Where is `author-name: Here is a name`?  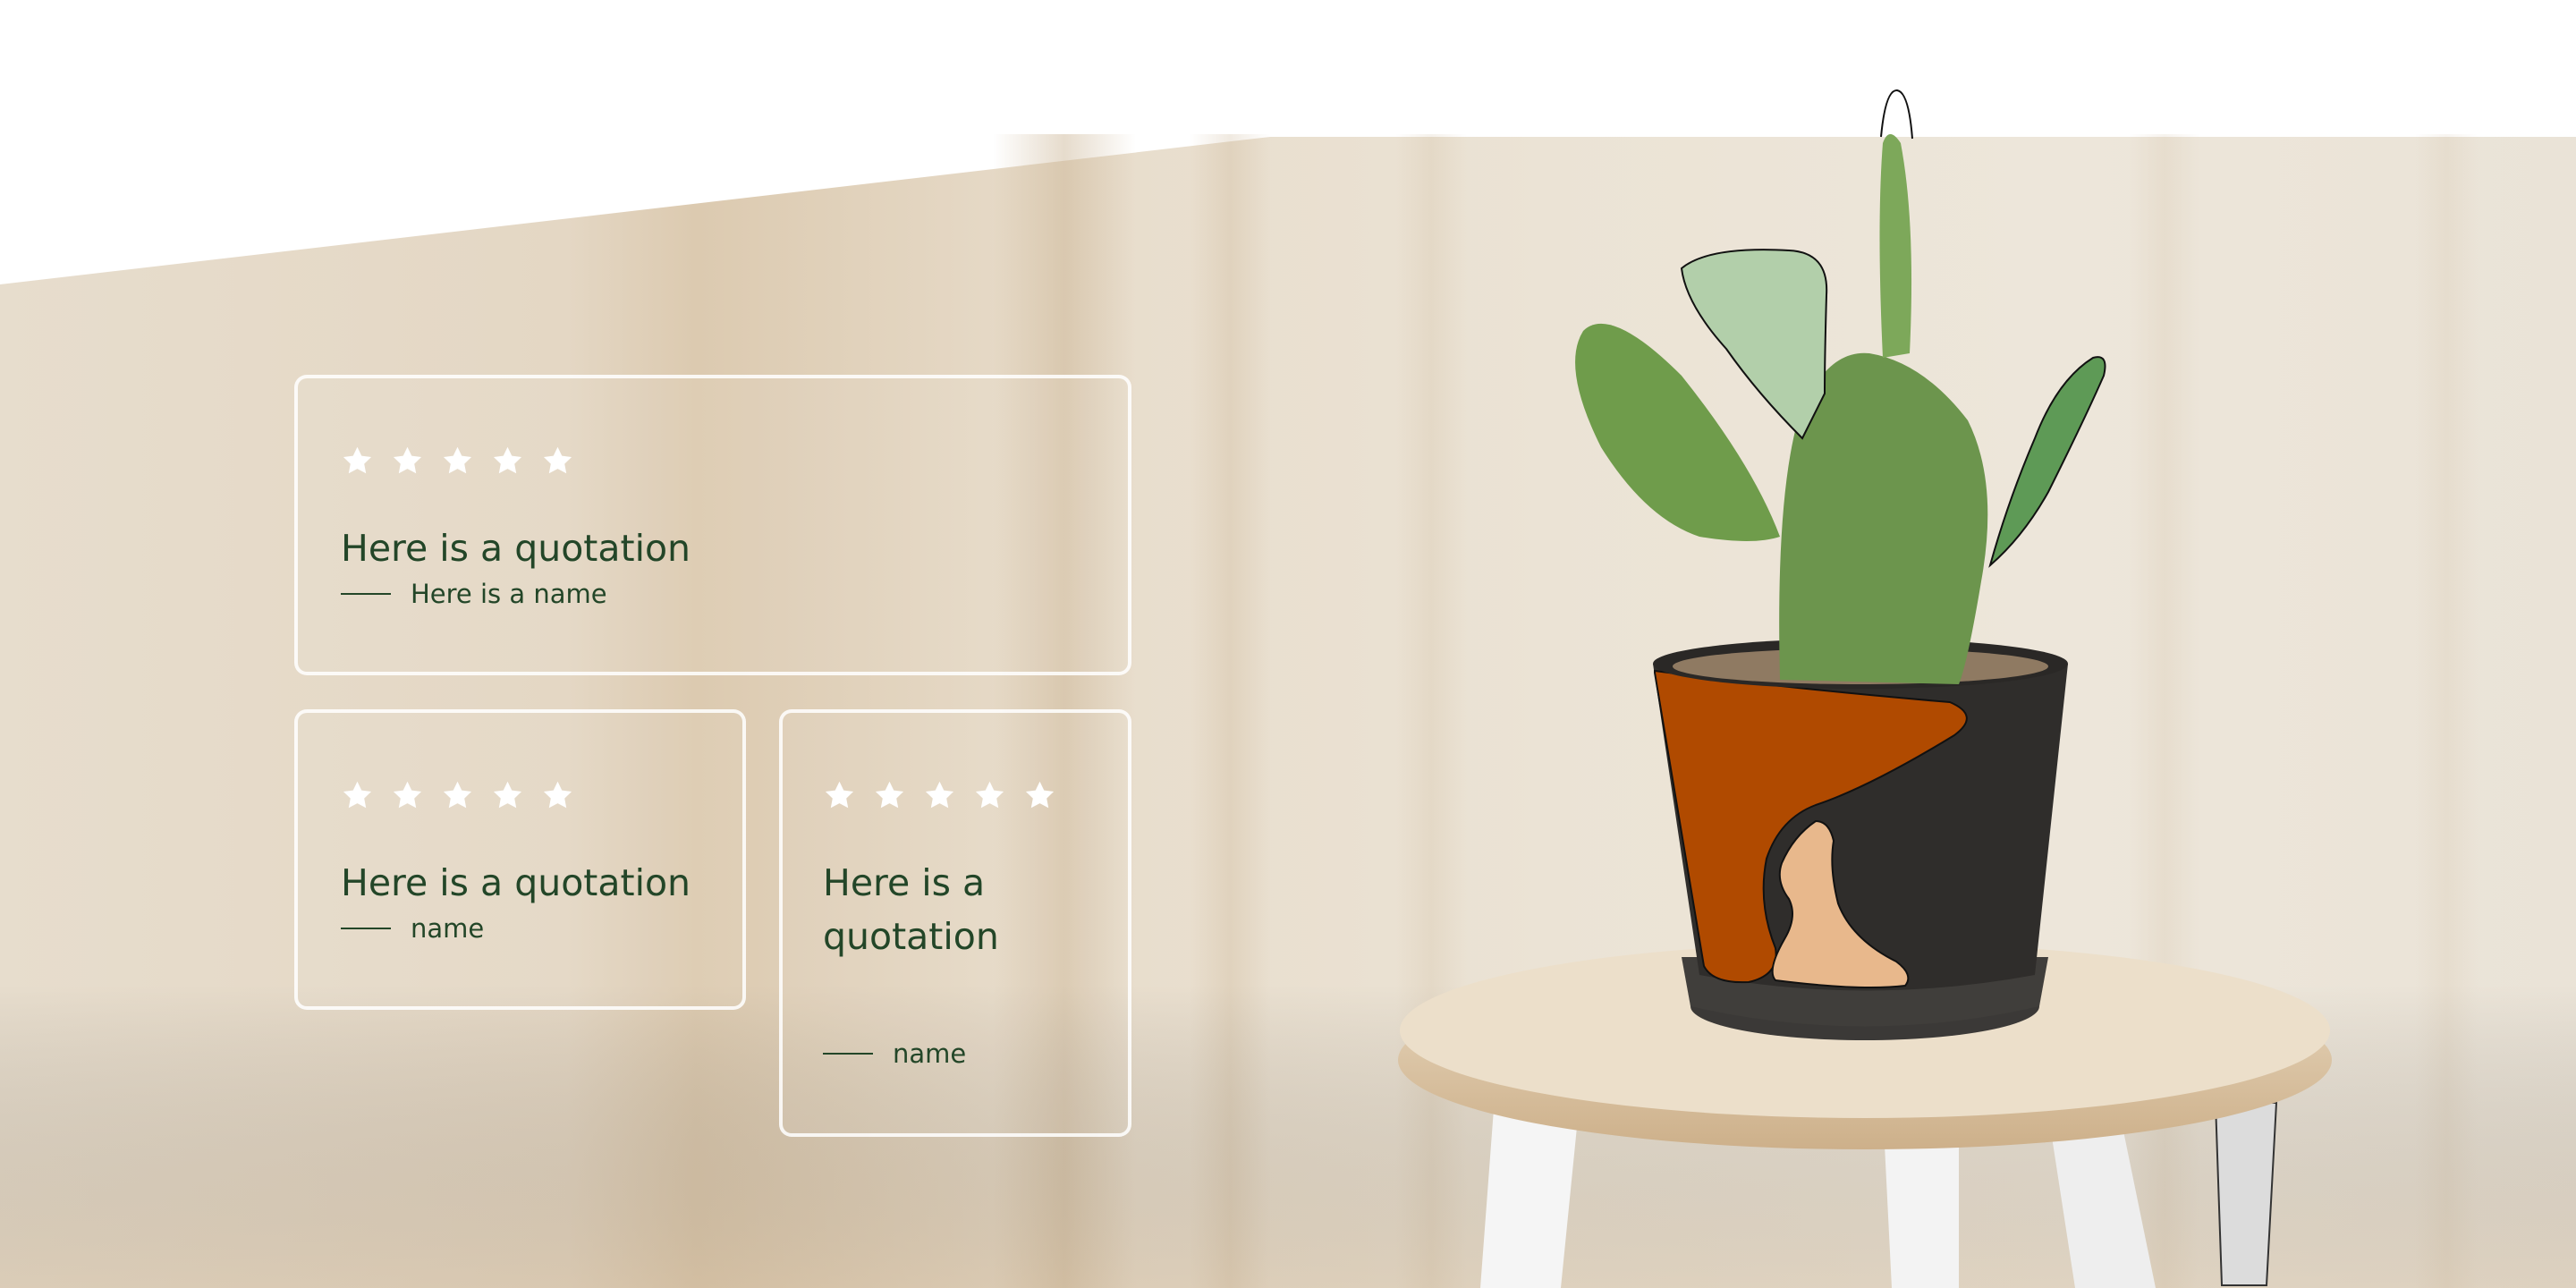 author-name: Here is a name is located at coordinates (509, 594).